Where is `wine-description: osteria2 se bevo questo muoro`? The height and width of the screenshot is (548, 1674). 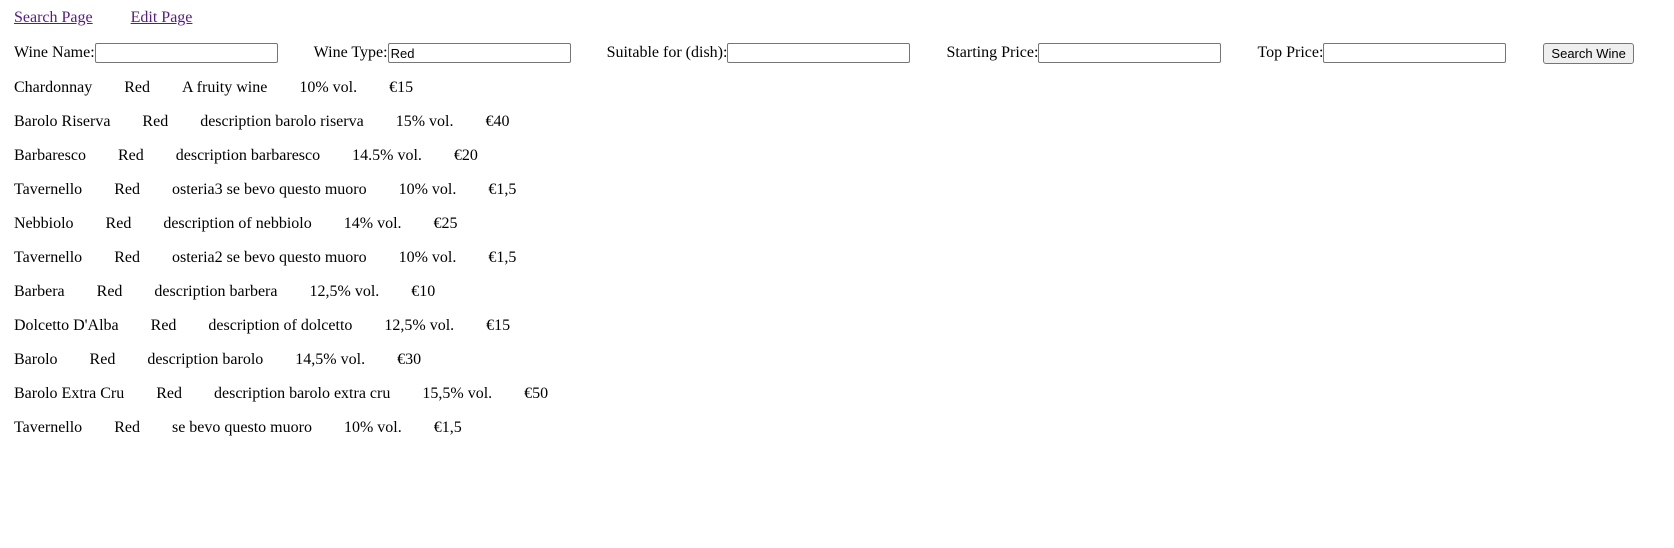 wine-description: osteria2 se bevo questo muoro is located at coordinates (269, 257).